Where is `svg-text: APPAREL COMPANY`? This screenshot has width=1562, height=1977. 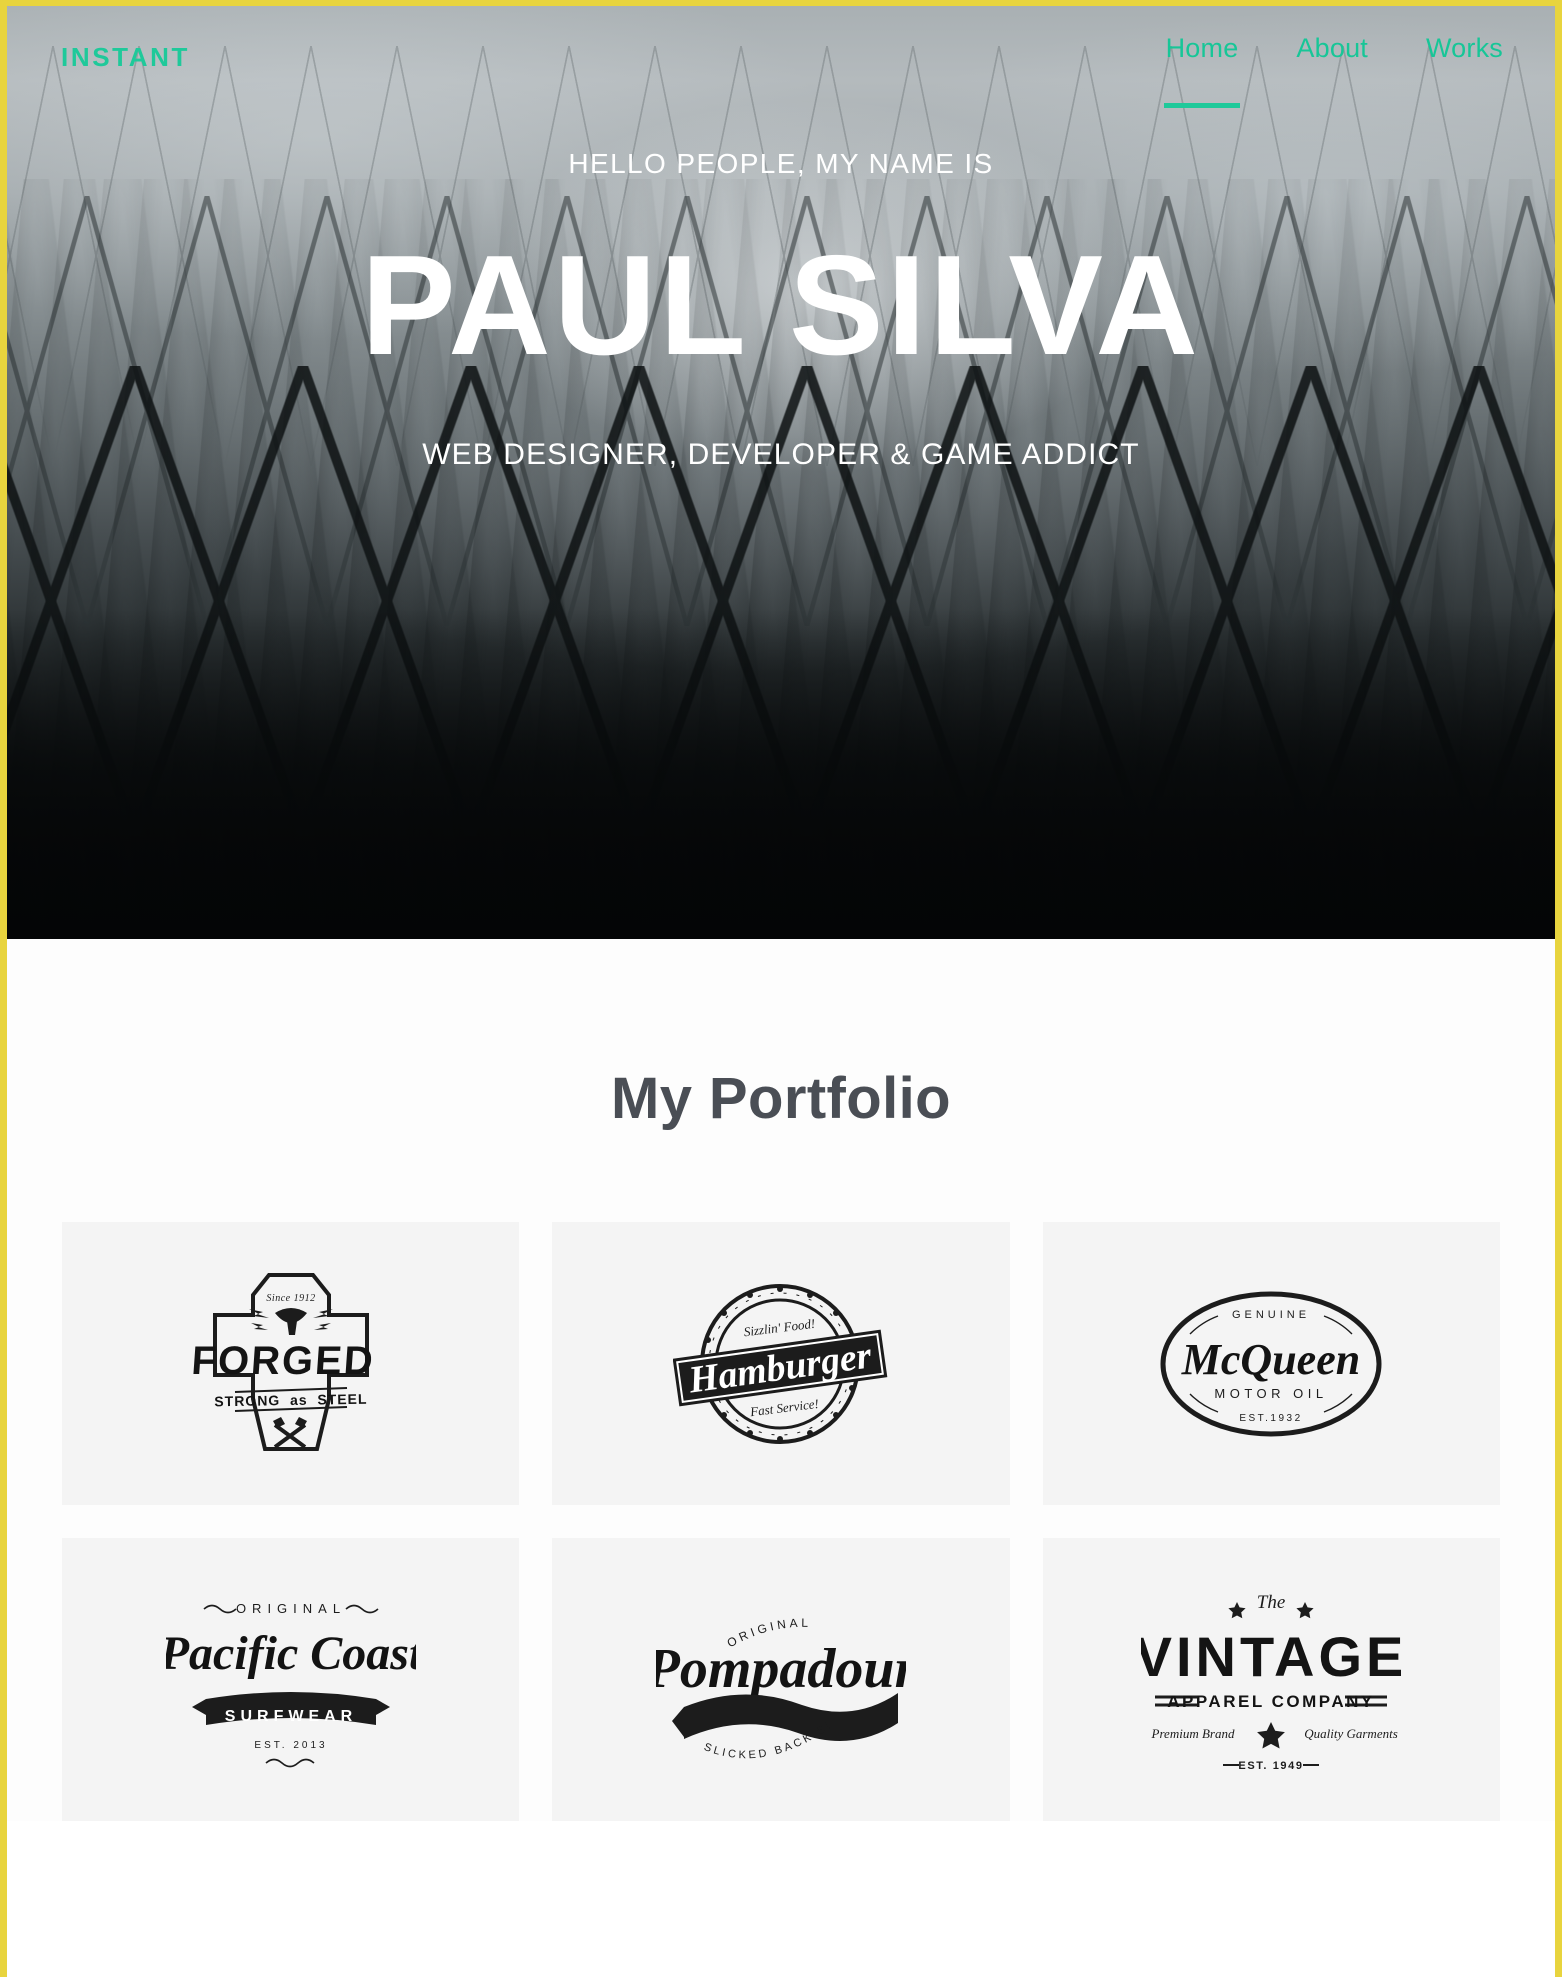 svg-text: APPAREL COMPANY is located at coordinates (1272, 1701).